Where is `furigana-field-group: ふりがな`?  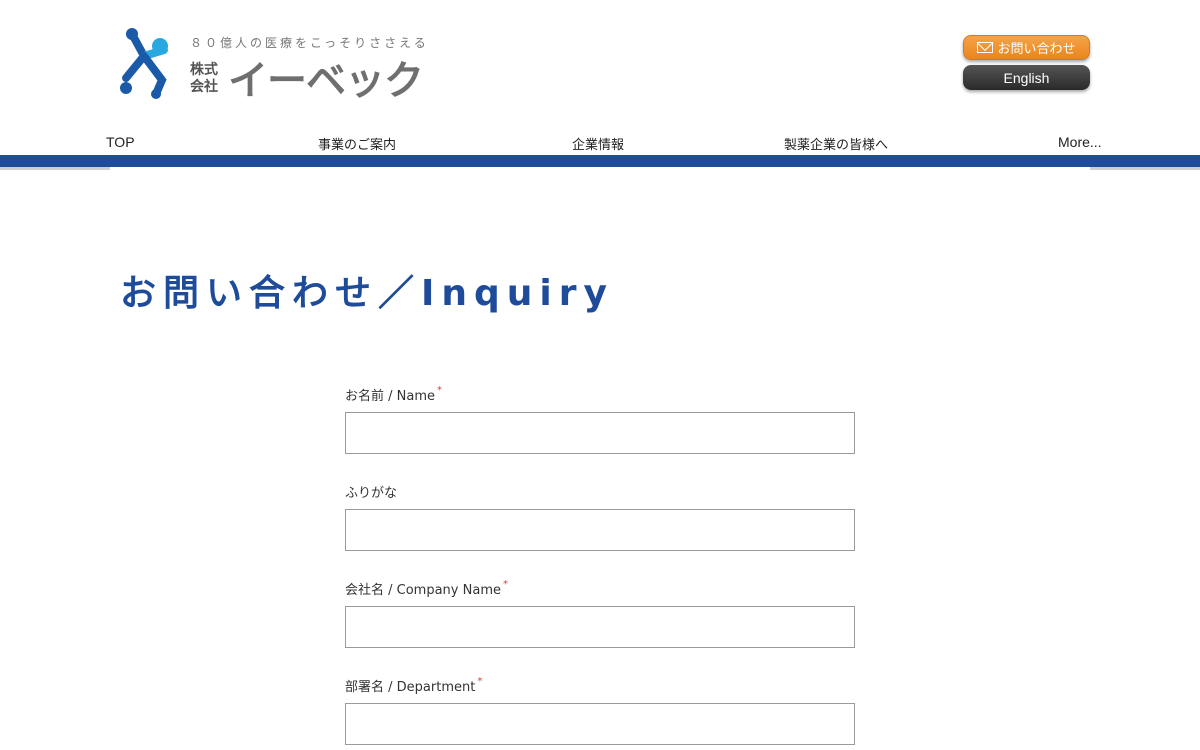 furigana-field-group: ふりがな is located at coordinates (600, 516).